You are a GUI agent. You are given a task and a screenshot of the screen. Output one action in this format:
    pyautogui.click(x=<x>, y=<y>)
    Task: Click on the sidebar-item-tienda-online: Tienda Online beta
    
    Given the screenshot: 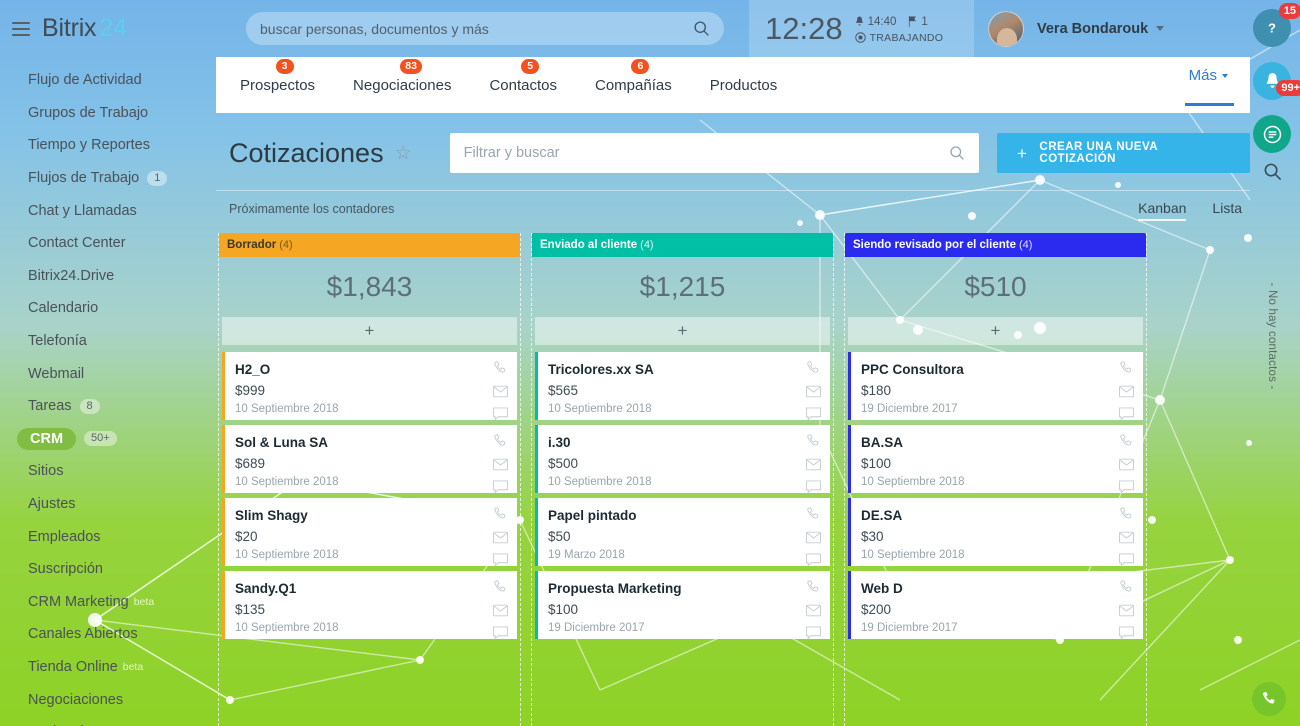 What is the action you would take?
    pyautogui.click(x=108, y=667)
    